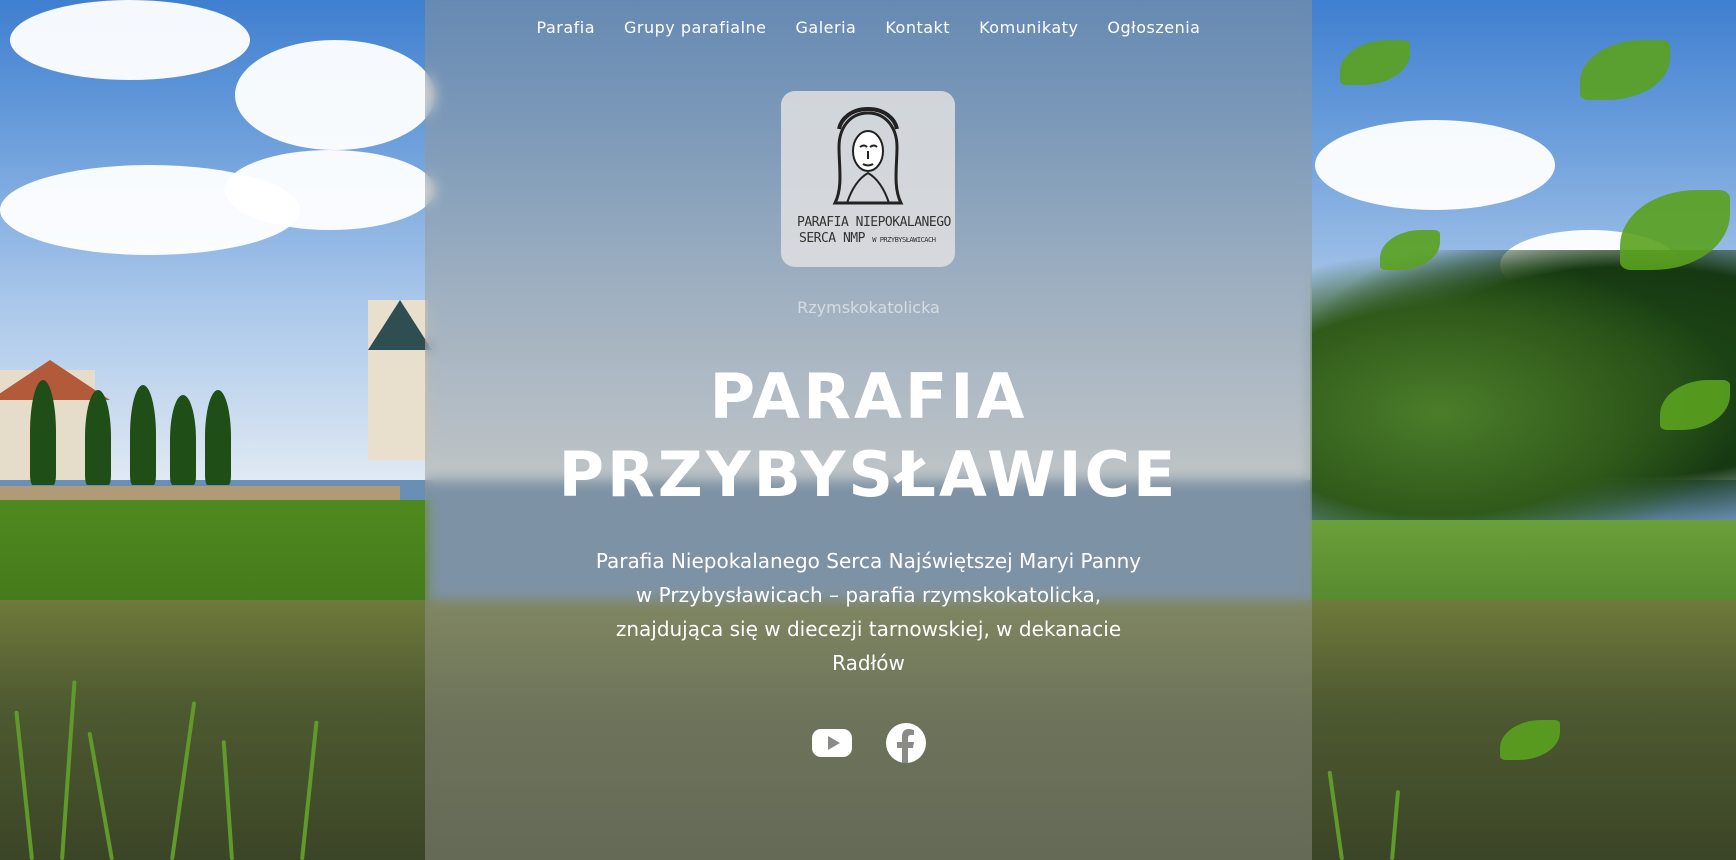 The image size is (1736, 860). I want to click on nav-item-parafia: Parafia, so click(566, 27).